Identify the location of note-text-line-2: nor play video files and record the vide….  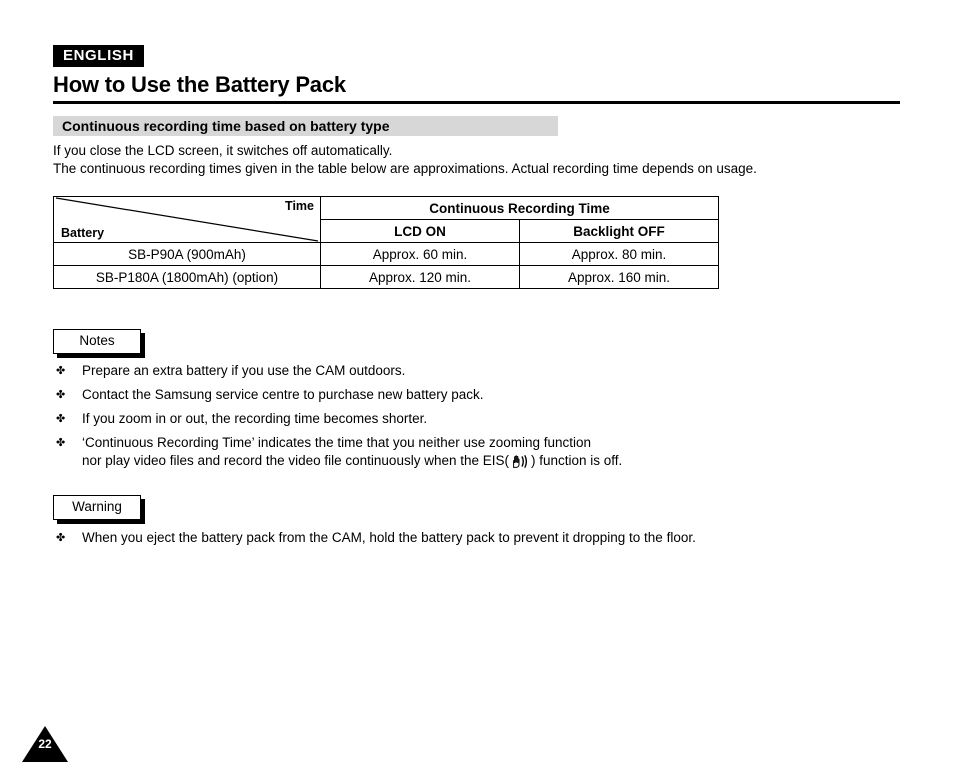
(352, 461).